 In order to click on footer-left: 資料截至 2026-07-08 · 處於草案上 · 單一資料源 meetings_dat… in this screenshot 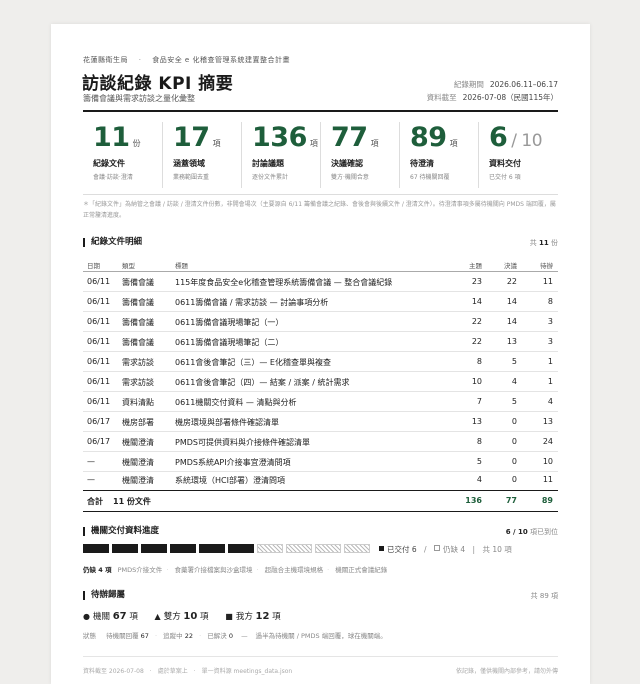, I will do `click(188, 671)`.